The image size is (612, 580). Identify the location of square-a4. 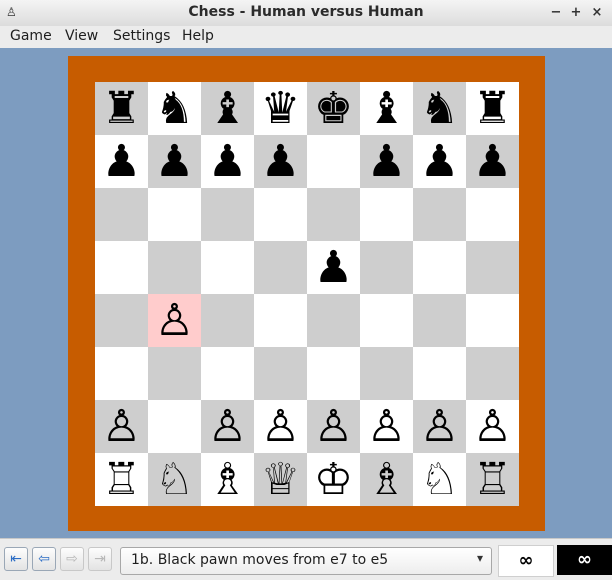
(121, 320).